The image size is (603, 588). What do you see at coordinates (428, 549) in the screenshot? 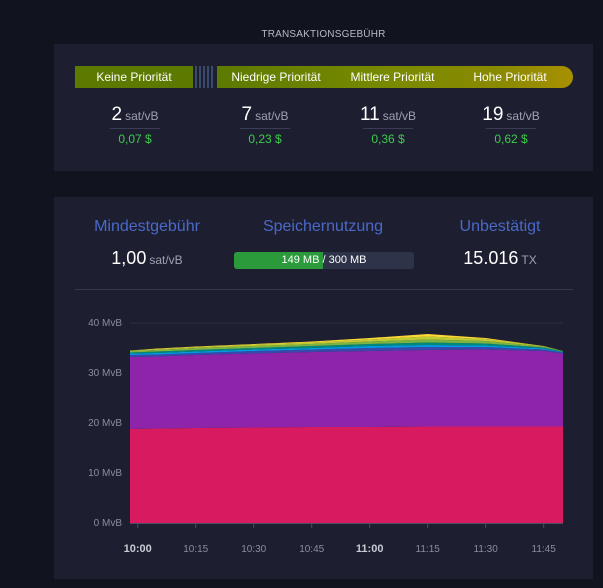
I see `chart-x-tick-label: 11:15` at bounding box center [428, 549].